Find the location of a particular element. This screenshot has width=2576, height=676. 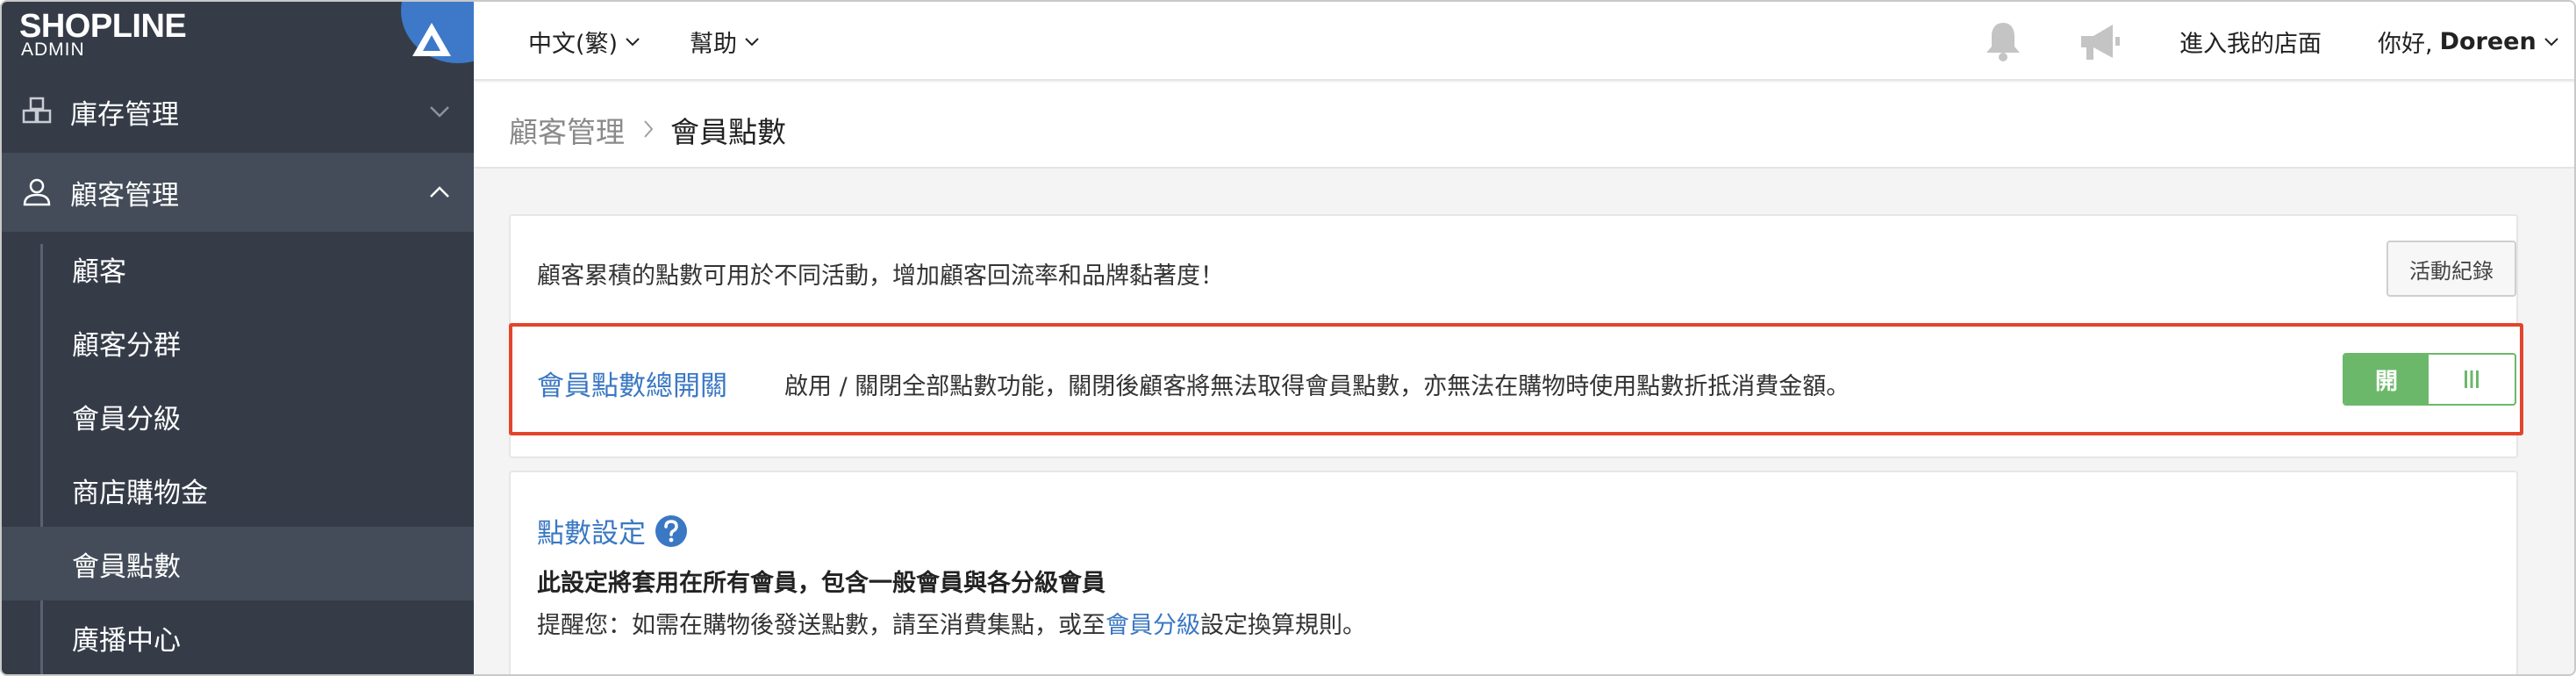

sidebar-item-customers: 顧客管理 is located at coordinates (238, 192).